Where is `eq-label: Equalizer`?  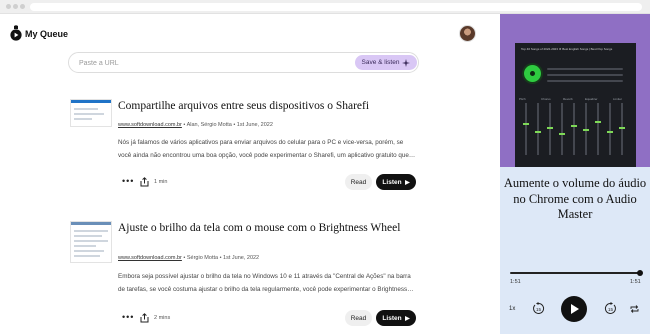 eq-label: Equalizer is located at coordinates (591, 99).